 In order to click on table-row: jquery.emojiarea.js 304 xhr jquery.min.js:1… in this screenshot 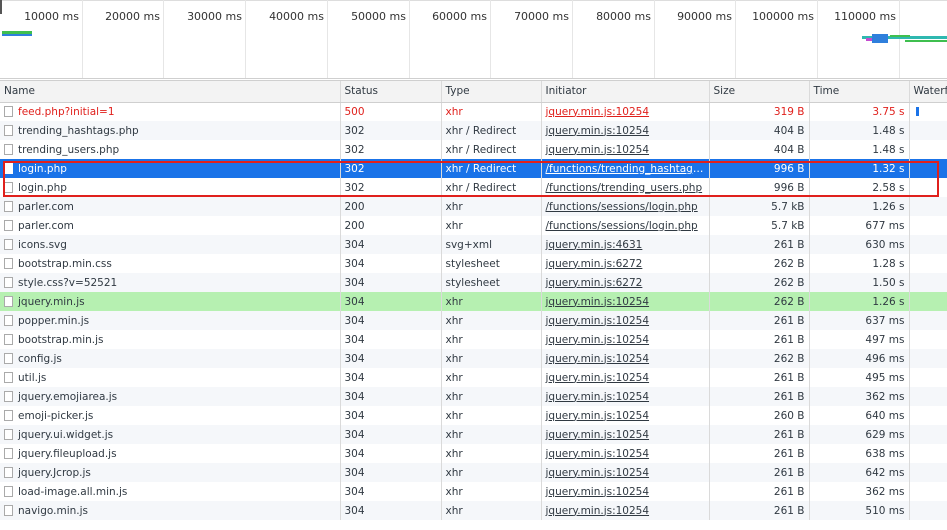, I will do `click(473, 396)`.